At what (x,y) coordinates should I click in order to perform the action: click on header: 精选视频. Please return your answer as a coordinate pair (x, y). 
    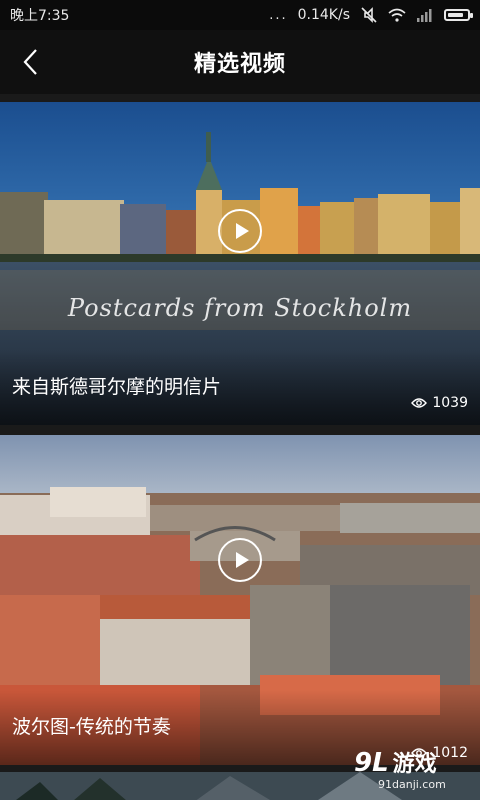
    Looking at the image, I should click on (240, 62).